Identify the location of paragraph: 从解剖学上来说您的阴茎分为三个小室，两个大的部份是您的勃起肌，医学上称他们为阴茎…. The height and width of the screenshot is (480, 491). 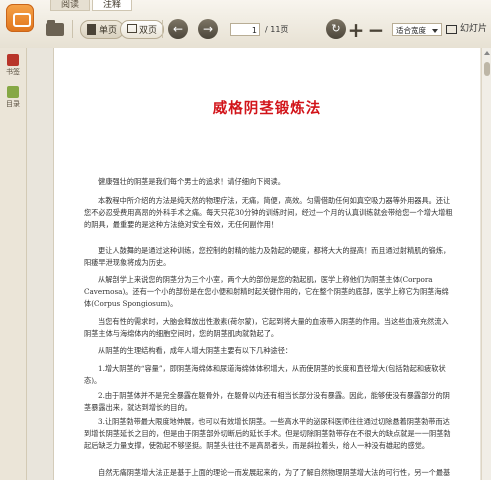
(266, 292).